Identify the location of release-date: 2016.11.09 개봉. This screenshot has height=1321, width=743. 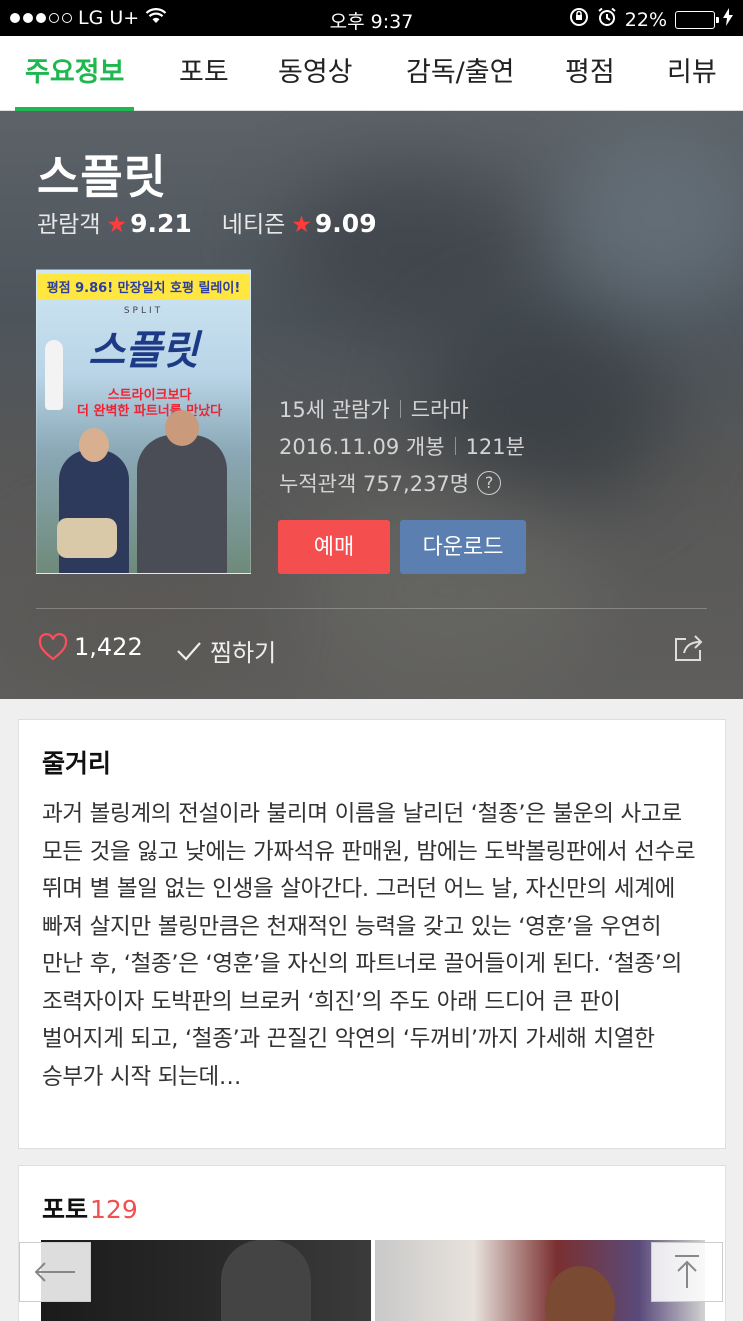
(362, 447).